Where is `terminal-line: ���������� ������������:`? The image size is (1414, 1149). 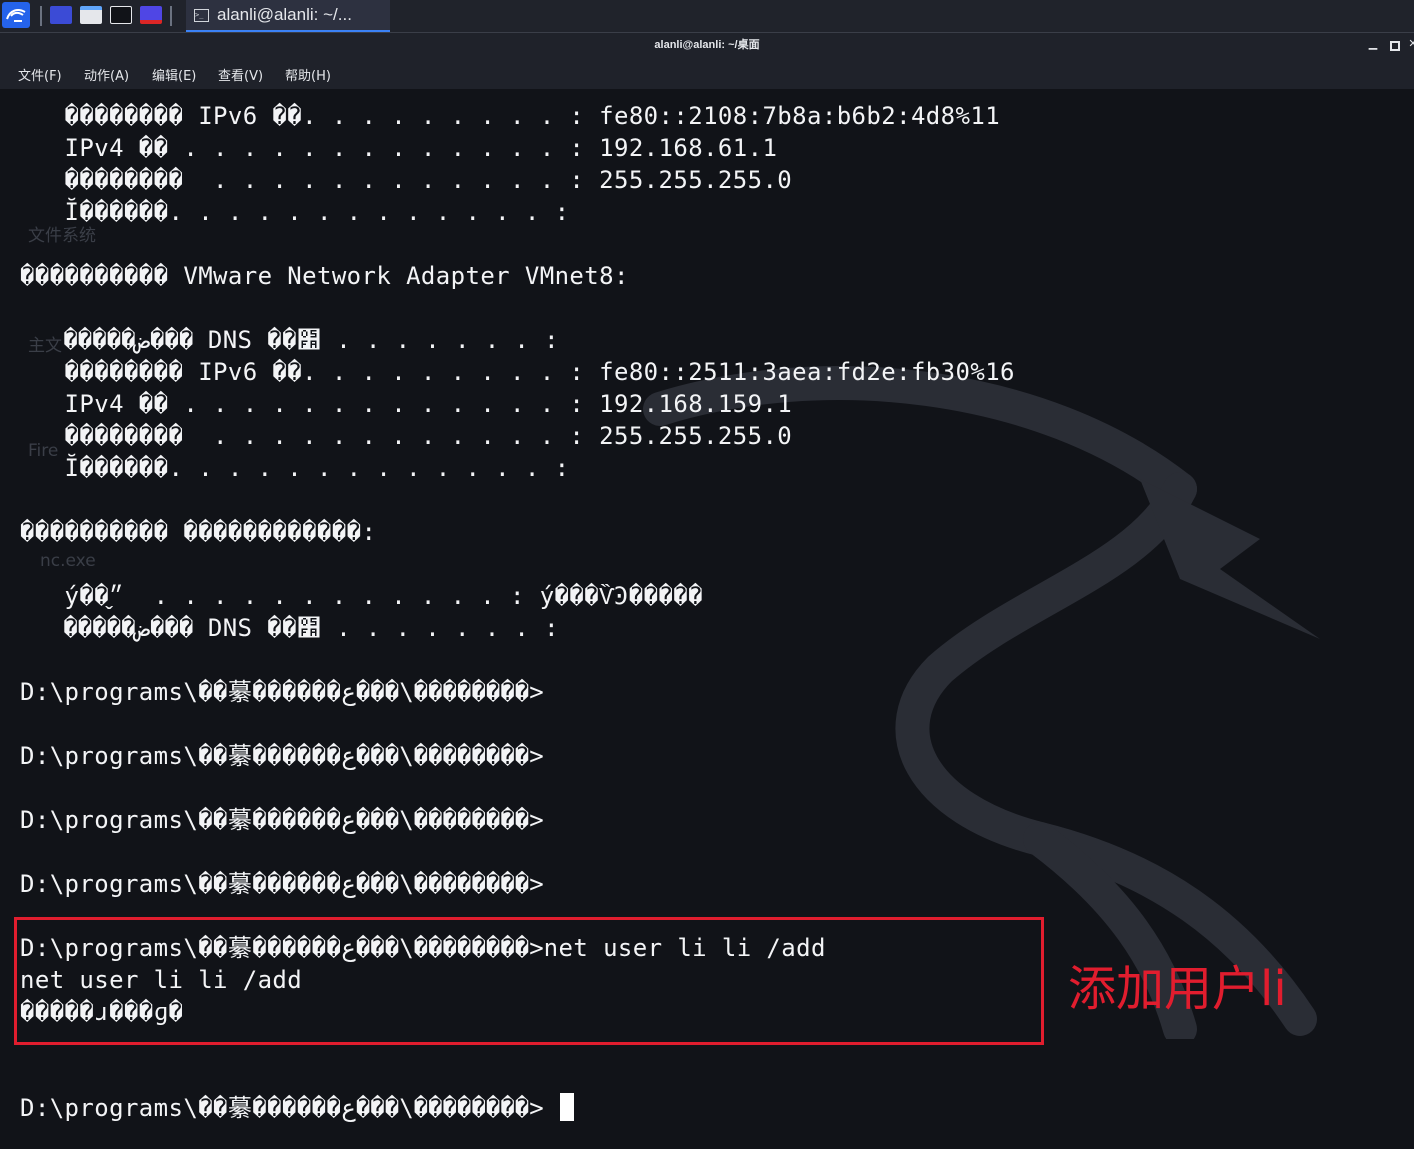
terminal-line: ���������� ������������: is located at coordinates (198, 532).